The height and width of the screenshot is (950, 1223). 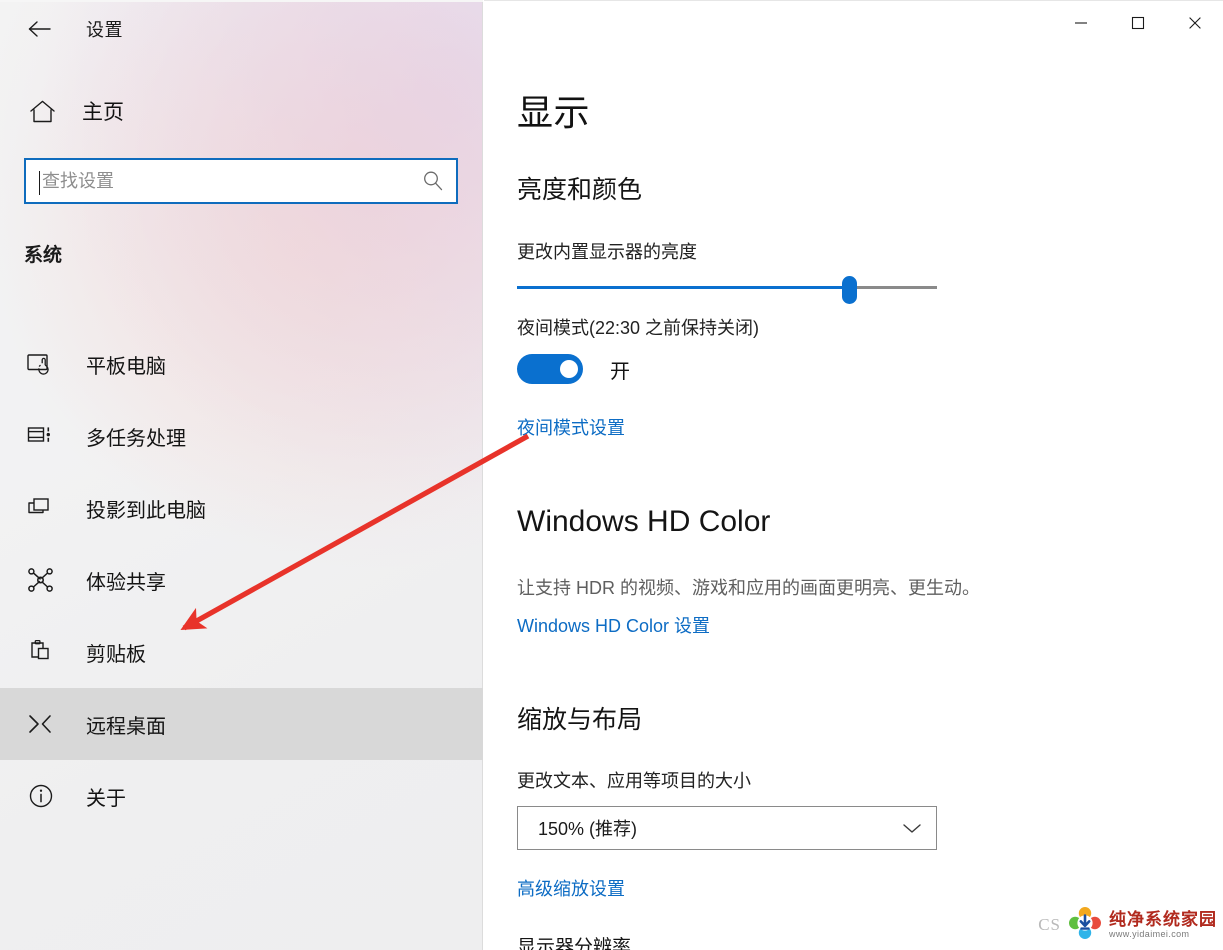 What do you see at coordinates (218, 181) in the screenshot?
I see `search-input` at bounding box center [218, 181].